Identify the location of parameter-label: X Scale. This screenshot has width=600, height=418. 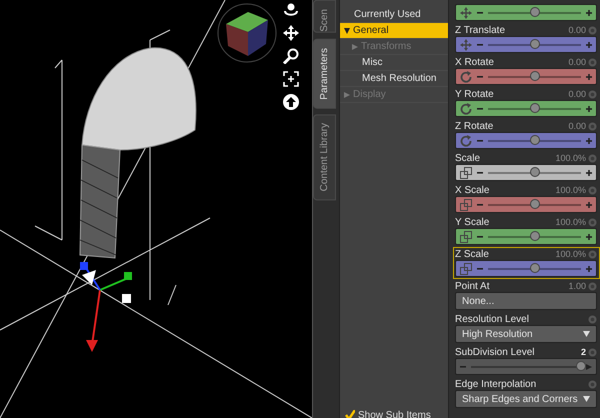
(472, 190).